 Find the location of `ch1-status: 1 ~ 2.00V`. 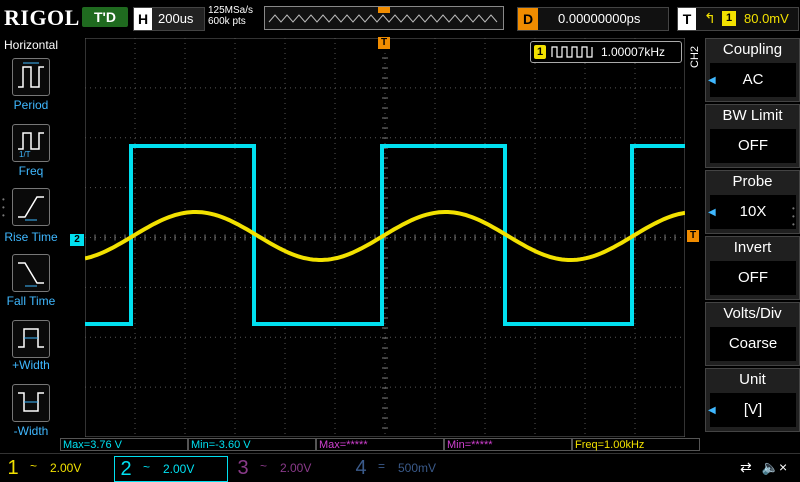

ch1-status: 1 ~ 2.00V is located at coordinates (58, 468).